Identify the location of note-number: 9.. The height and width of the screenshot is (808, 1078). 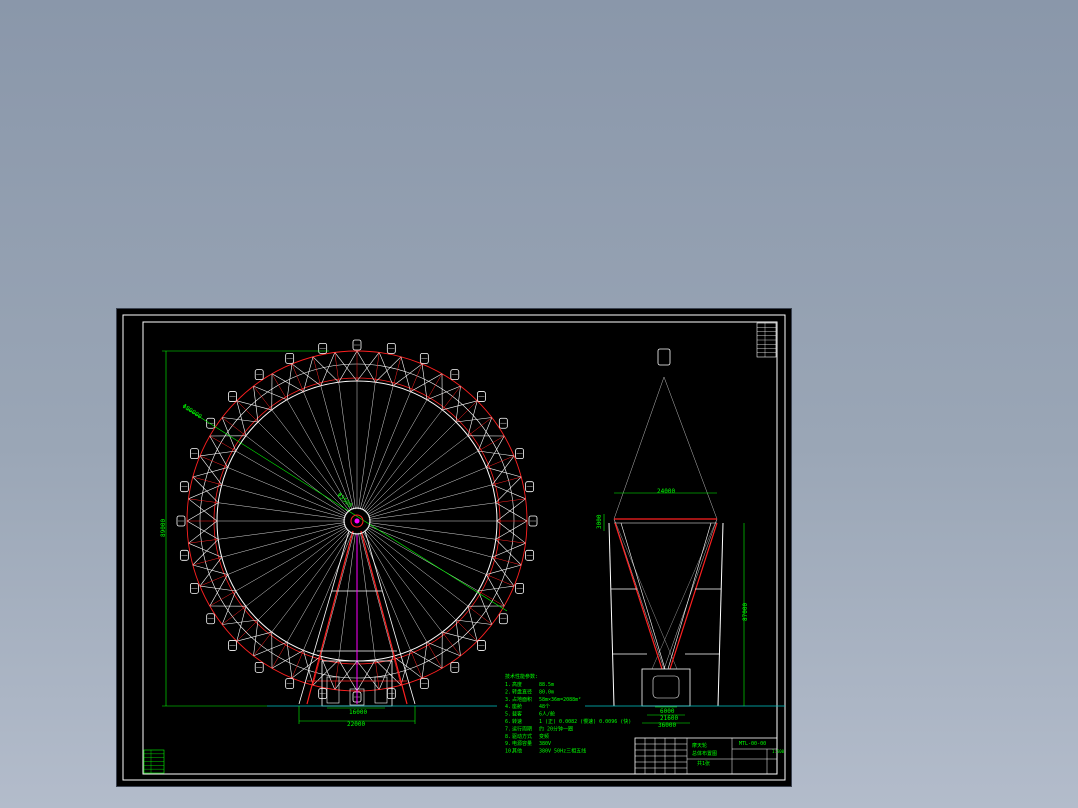
(508, 744).